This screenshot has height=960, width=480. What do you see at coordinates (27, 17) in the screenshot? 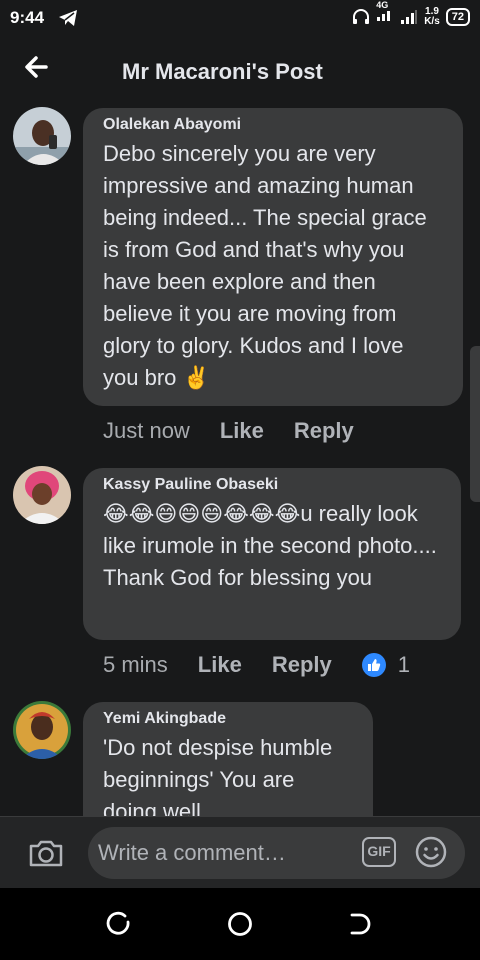
I see `status-time: 9:44` at bounding box center [27, 17].